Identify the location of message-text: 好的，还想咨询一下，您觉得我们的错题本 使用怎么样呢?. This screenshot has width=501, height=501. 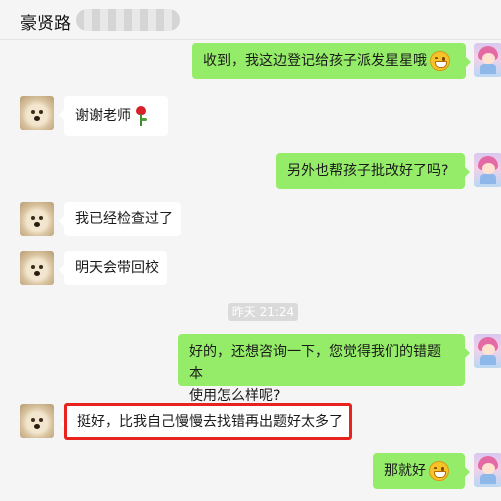
(321, 374).